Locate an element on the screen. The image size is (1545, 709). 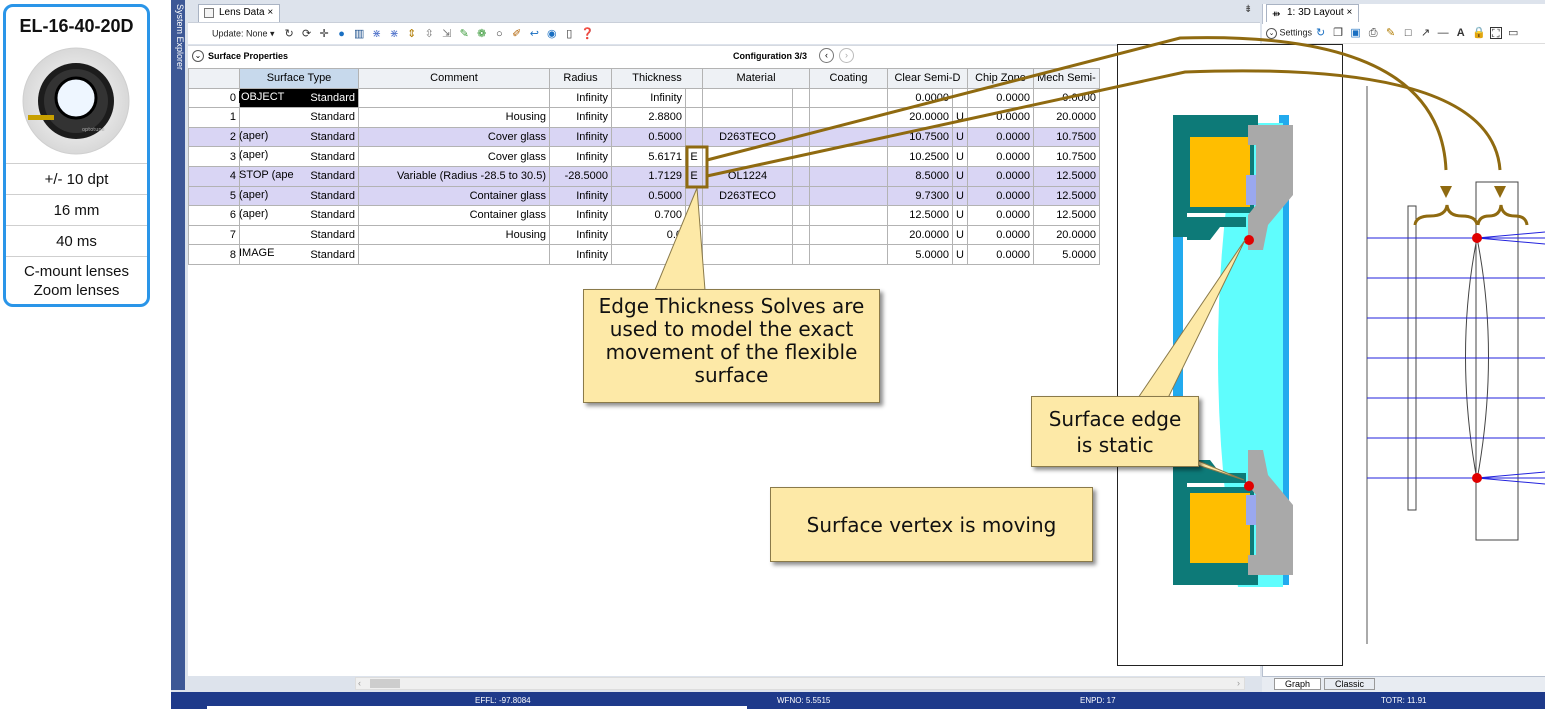
status-totr: TOTR: 11.91 is located at coordinates (1404, 700).